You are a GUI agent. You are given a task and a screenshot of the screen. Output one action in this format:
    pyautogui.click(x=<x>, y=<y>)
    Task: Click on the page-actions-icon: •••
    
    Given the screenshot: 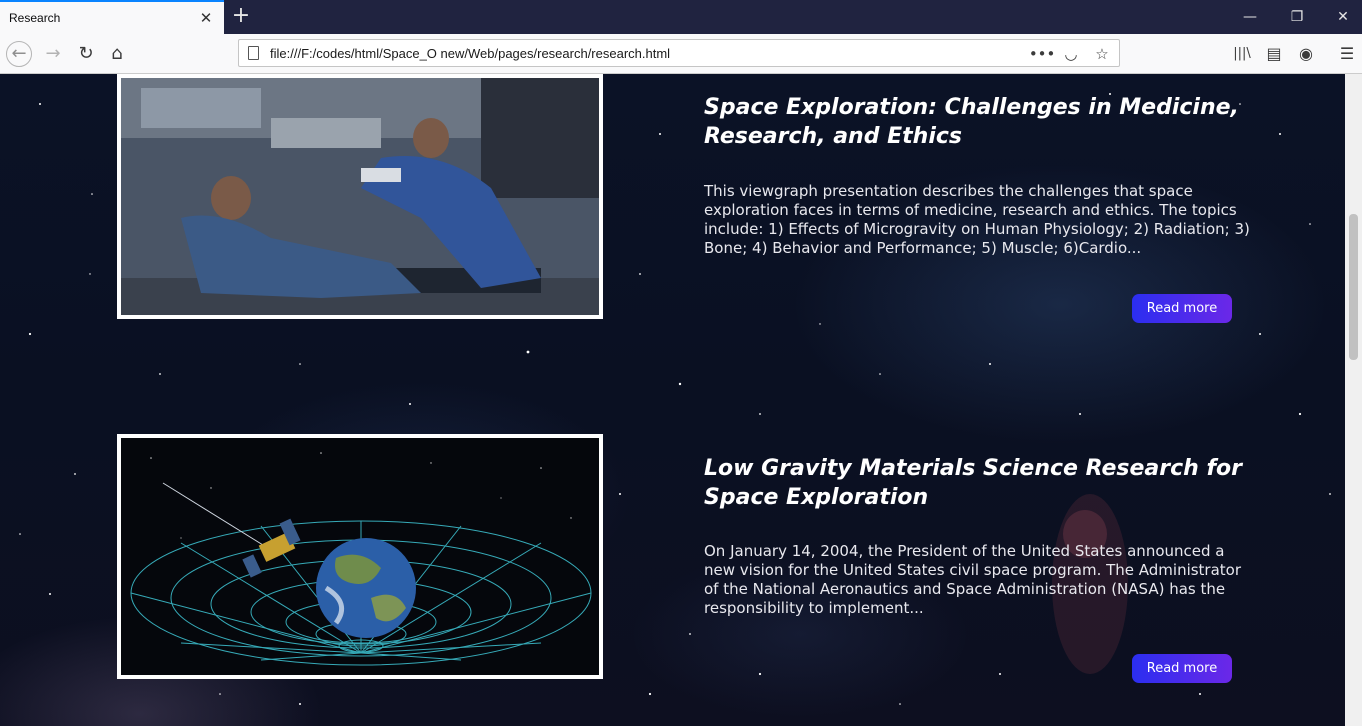 What is the action you would take?
    pyautogui.click(x=1042, y=54)
    